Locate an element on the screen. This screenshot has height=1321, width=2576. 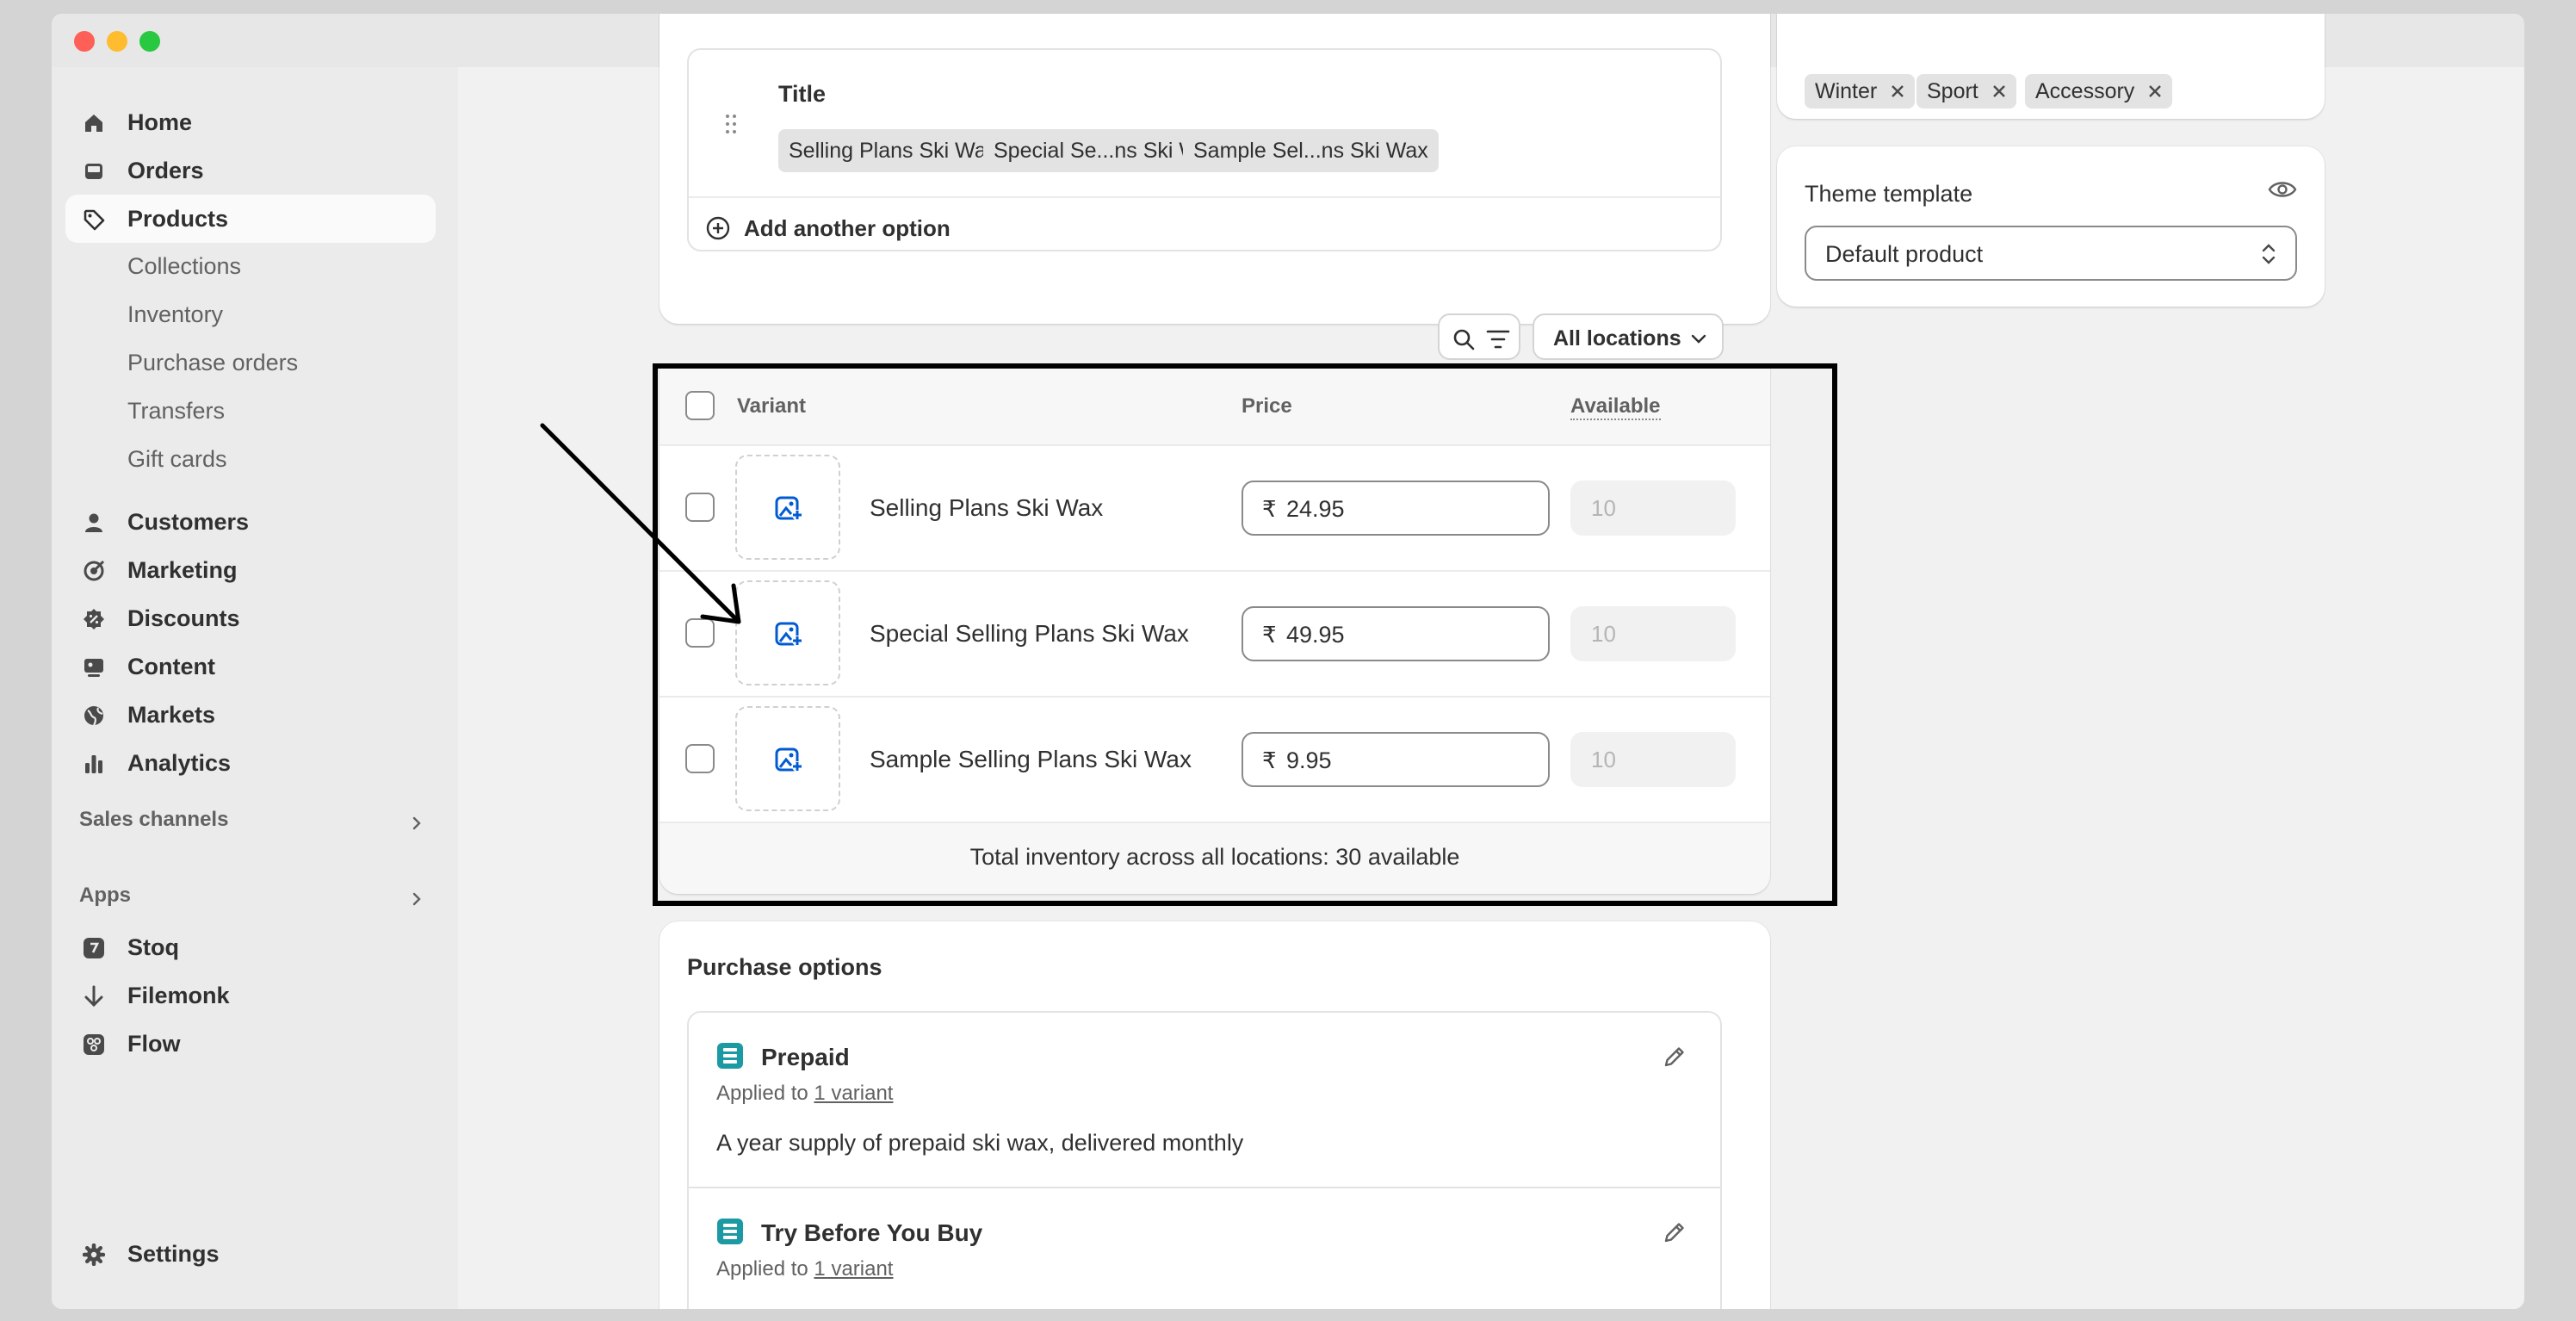
add-option-label: Add another option is located at coordinates (848, 228).